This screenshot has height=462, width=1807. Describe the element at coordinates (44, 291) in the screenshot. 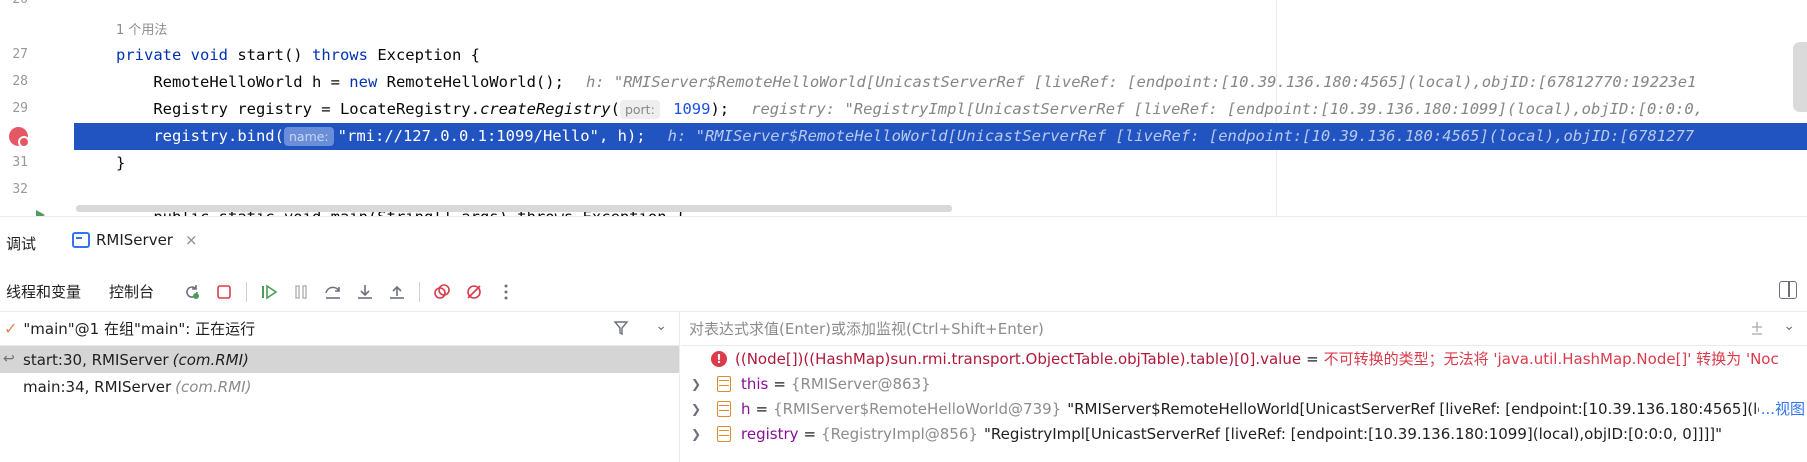

I see `tab-threads-variables: 线程和变量` at that location.